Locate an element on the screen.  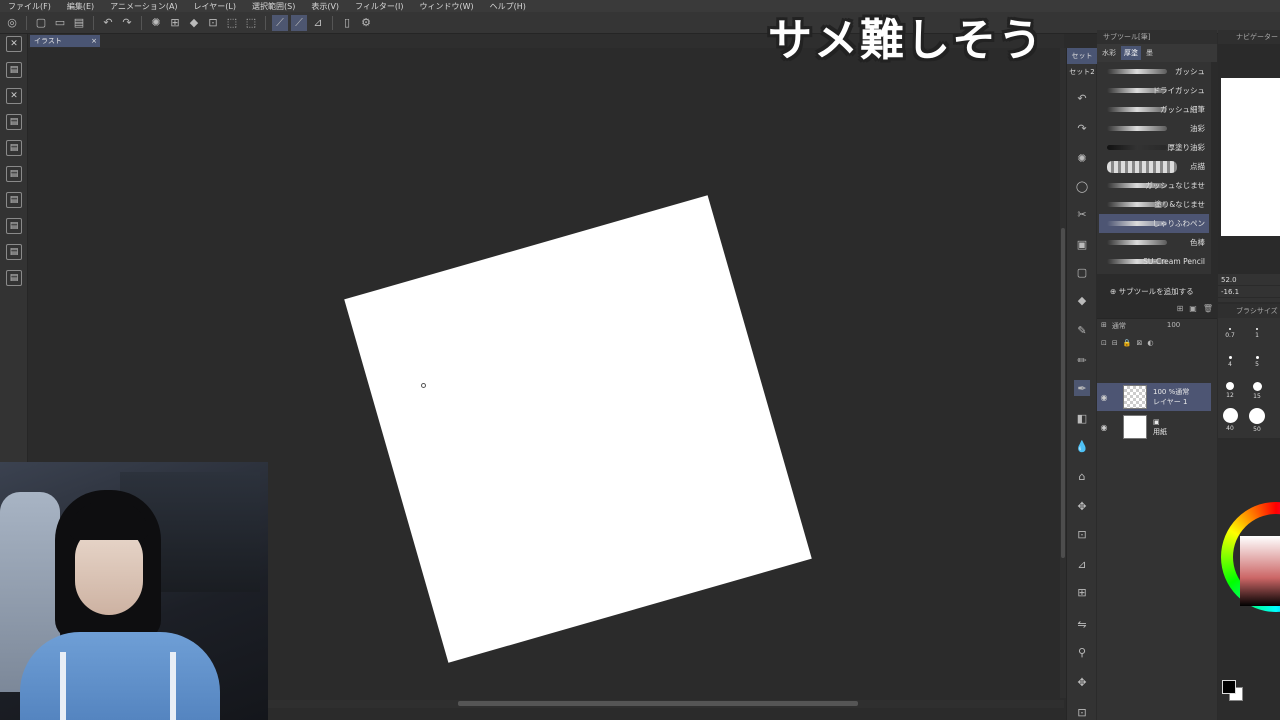
flip-icon: ⇋ is located at coordinates (1082, 624).